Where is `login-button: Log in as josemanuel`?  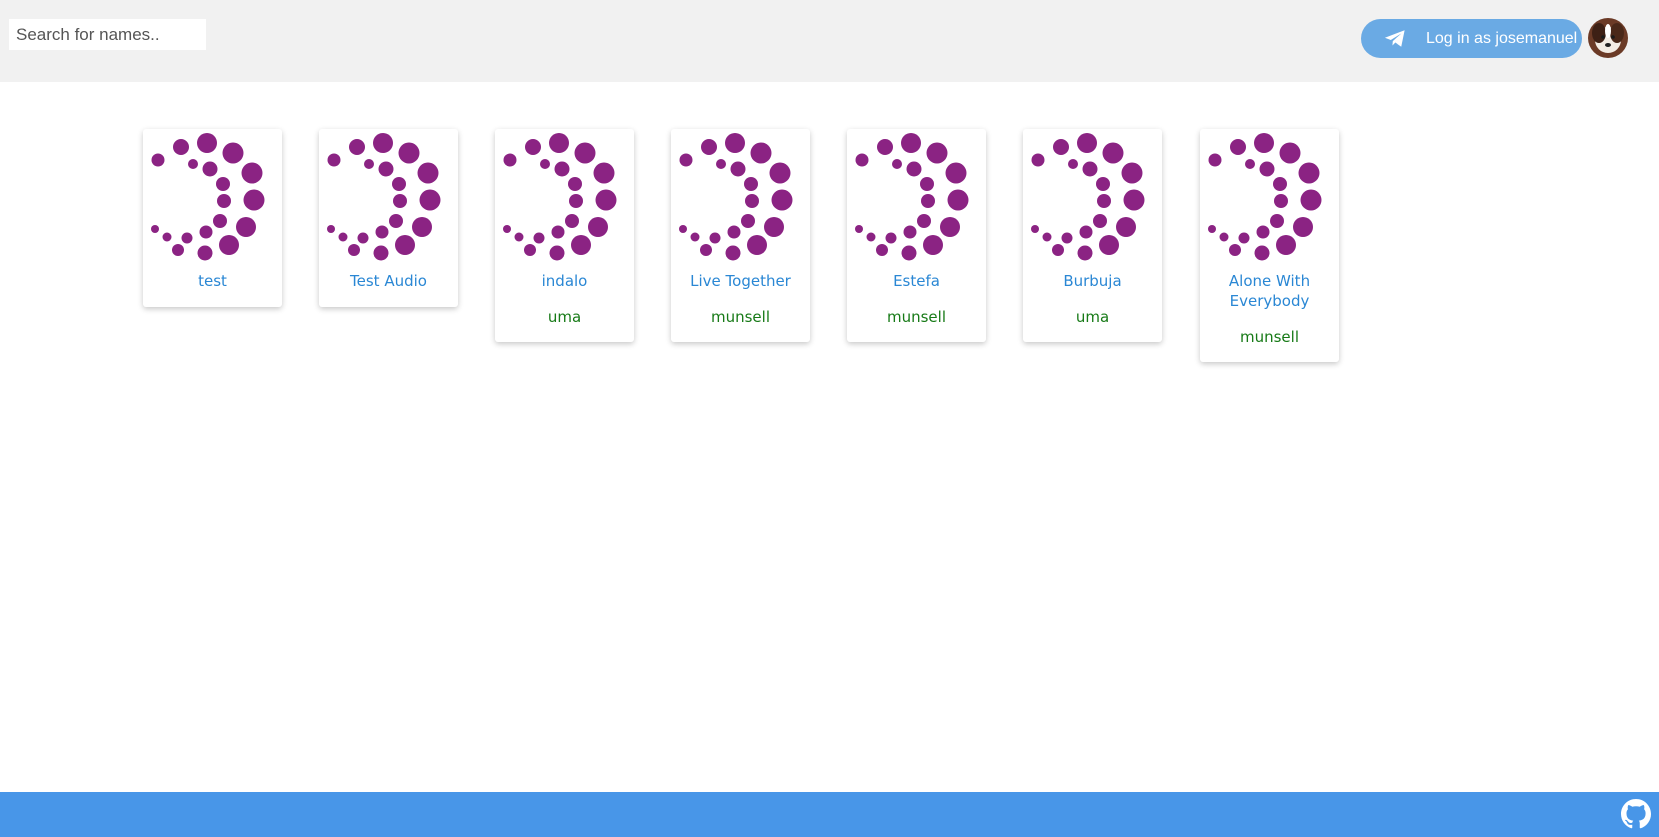 login-button: Log in as josemanuel is located at coordinates (1471, 38).